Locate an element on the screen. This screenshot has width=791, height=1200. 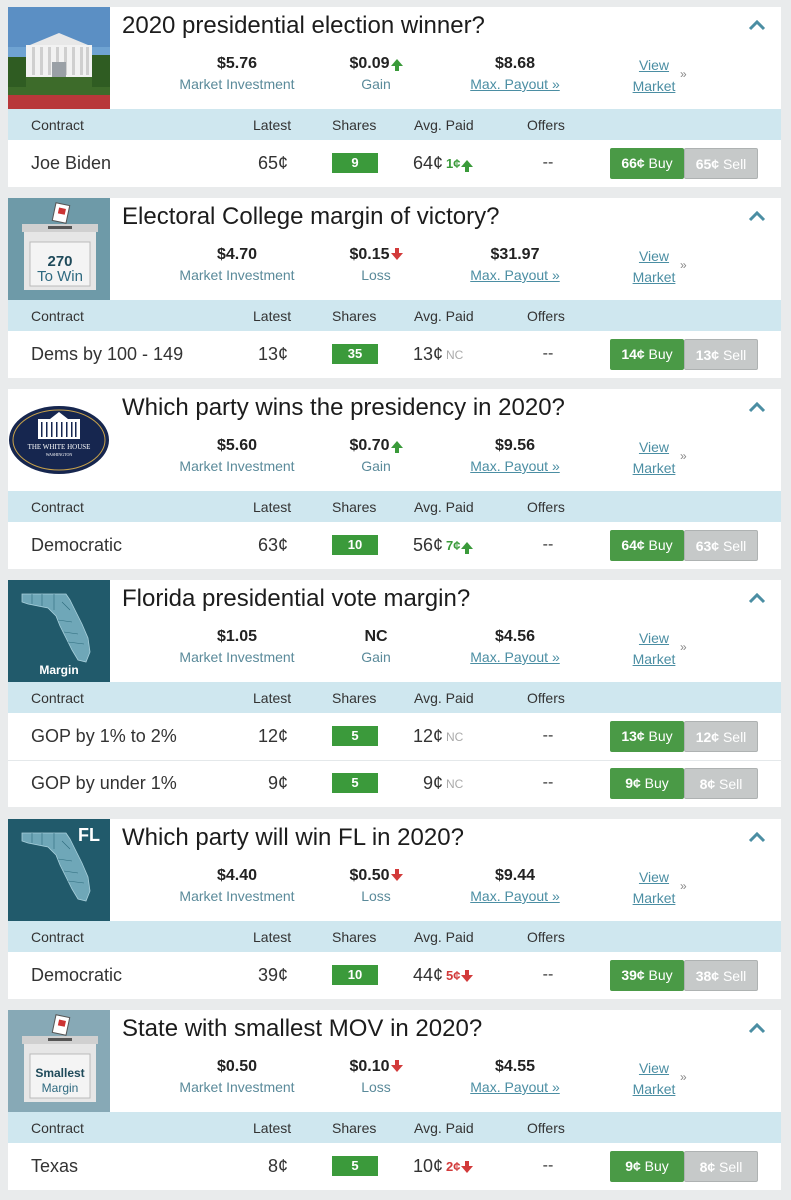
thumb-line1: Smallest is located at coordinates (59, 1073).